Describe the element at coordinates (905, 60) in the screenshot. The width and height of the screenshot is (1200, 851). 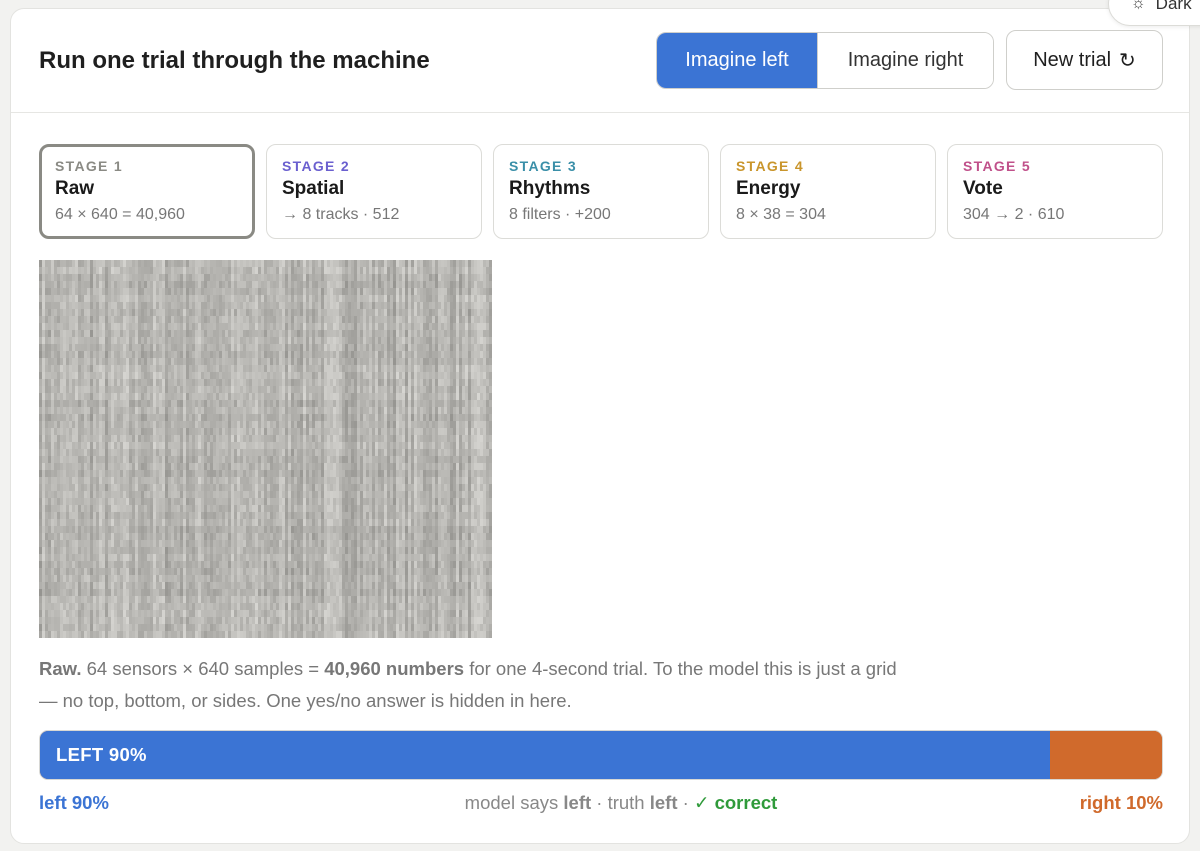
I see `imagine-right-button: Imagine right` at that location.